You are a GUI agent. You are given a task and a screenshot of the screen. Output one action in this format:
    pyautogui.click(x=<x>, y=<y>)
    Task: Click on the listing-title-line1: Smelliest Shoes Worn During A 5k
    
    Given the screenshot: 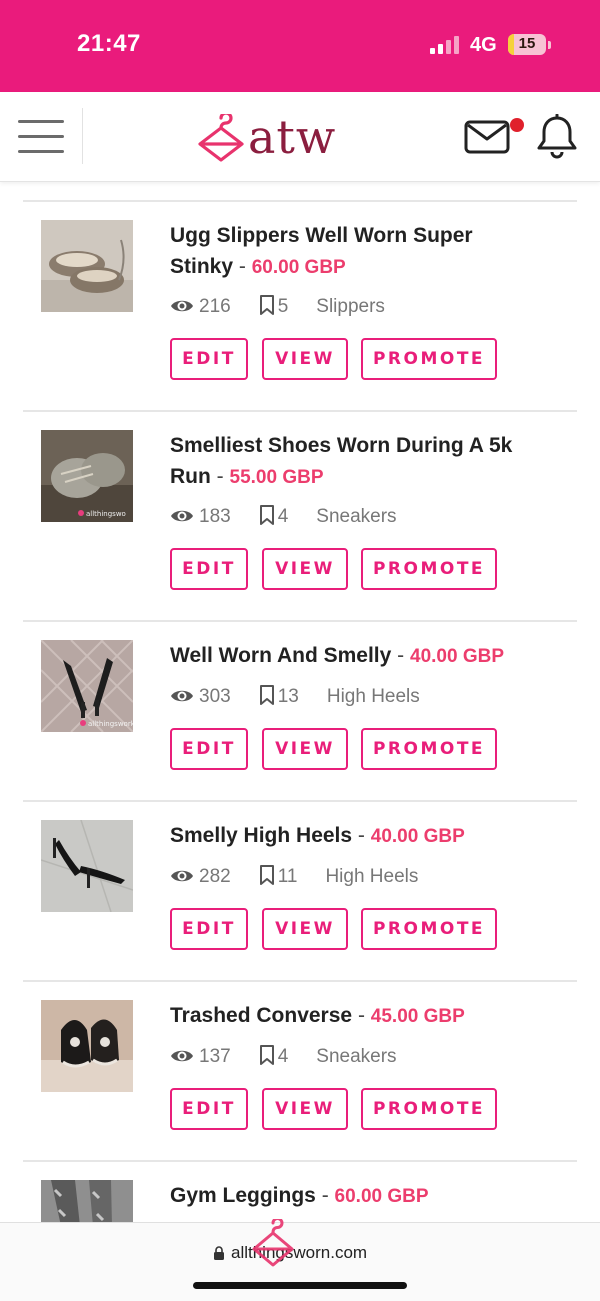 What is the action you would take?
    pyautogui.click(x=341, y=445)
    